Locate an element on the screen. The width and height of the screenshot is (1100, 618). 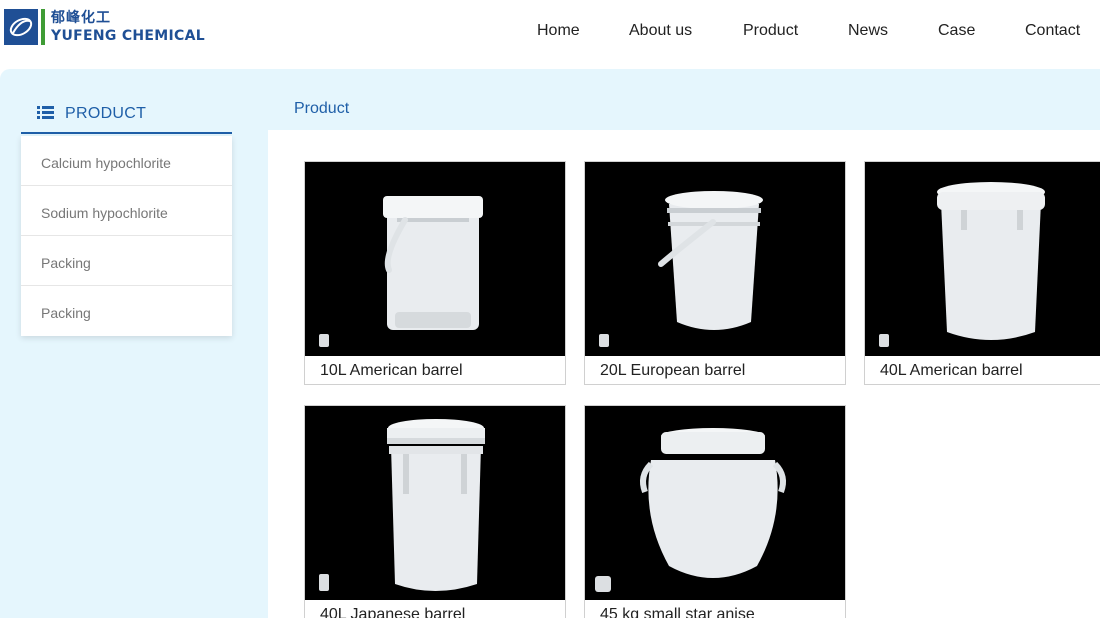
product-title: 45 kg small star anise is located at coordinates (677, 612).